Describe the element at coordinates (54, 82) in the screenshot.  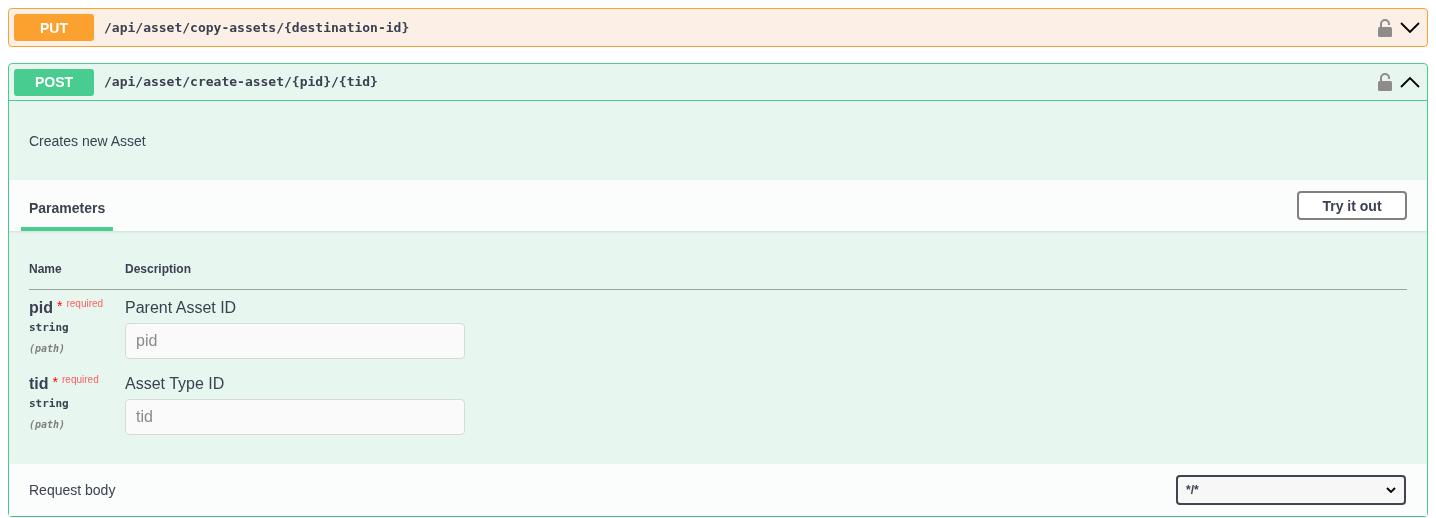
I see `method-badge: POST` at that location.